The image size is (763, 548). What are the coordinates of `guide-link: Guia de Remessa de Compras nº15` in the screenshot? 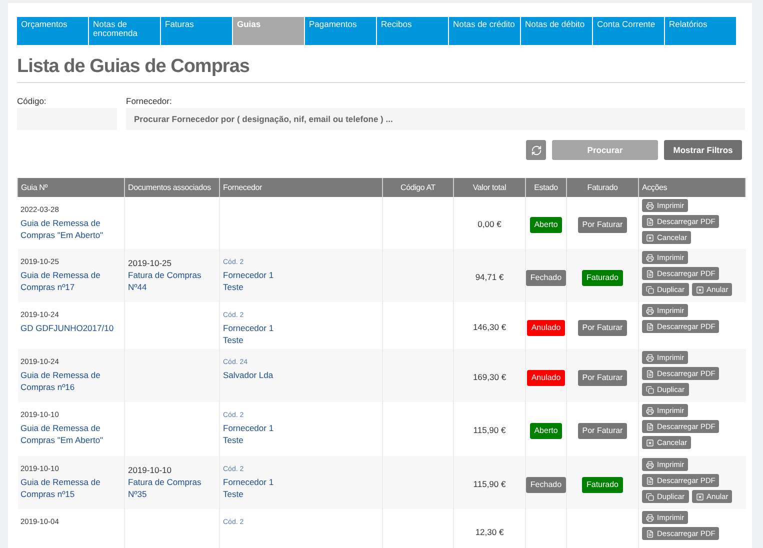 It's located at (70, 488).